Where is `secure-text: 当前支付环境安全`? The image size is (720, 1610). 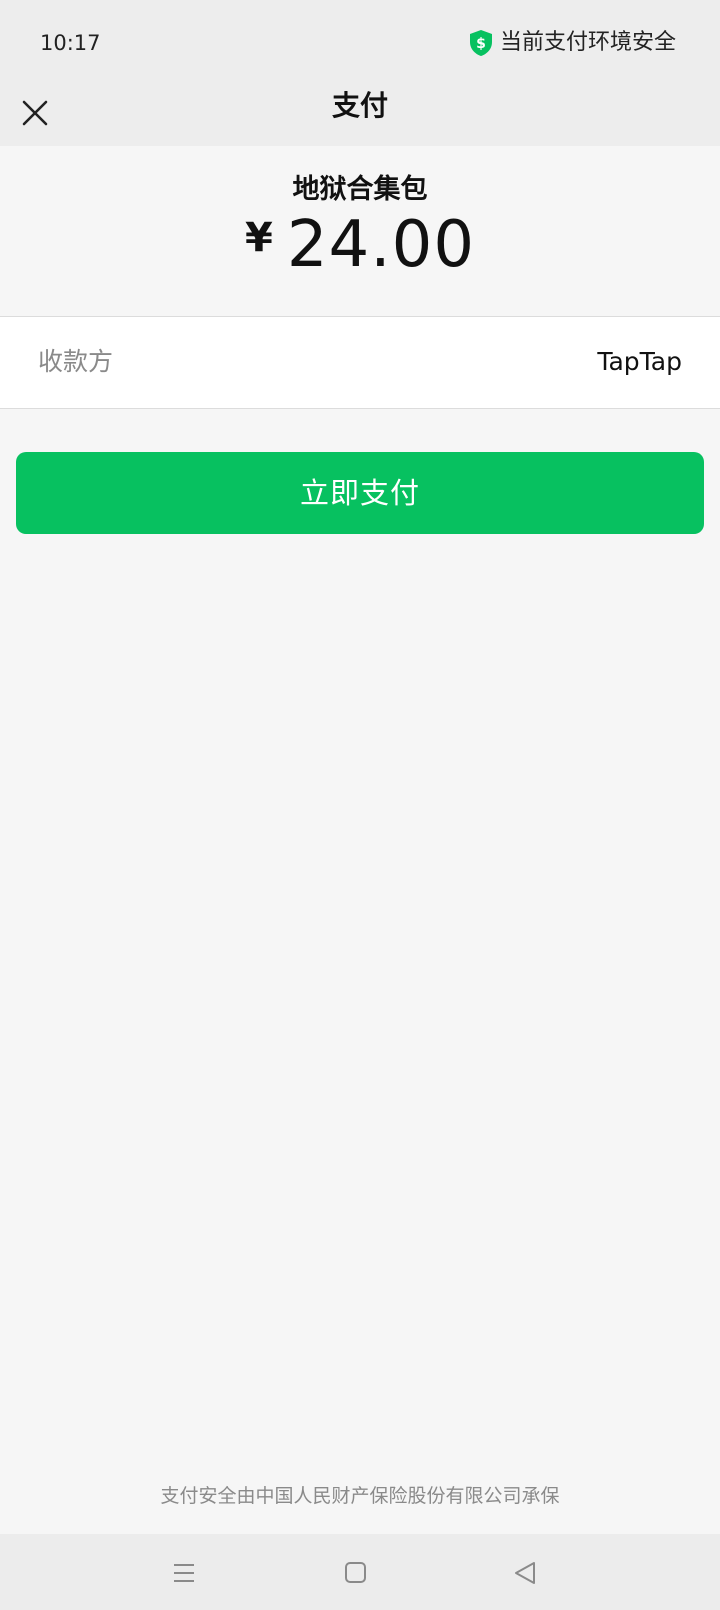 secure-text: 当前支付环境安全 is located at coordinates (587, 42).